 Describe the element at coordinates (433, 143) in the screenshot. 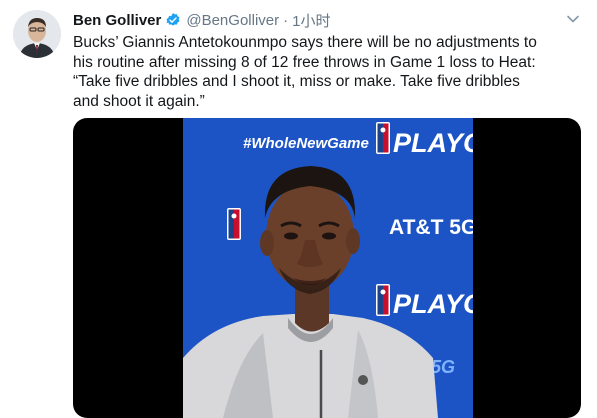

I see `backdrop-playoffs-top: PLAYOFFS` at that location.